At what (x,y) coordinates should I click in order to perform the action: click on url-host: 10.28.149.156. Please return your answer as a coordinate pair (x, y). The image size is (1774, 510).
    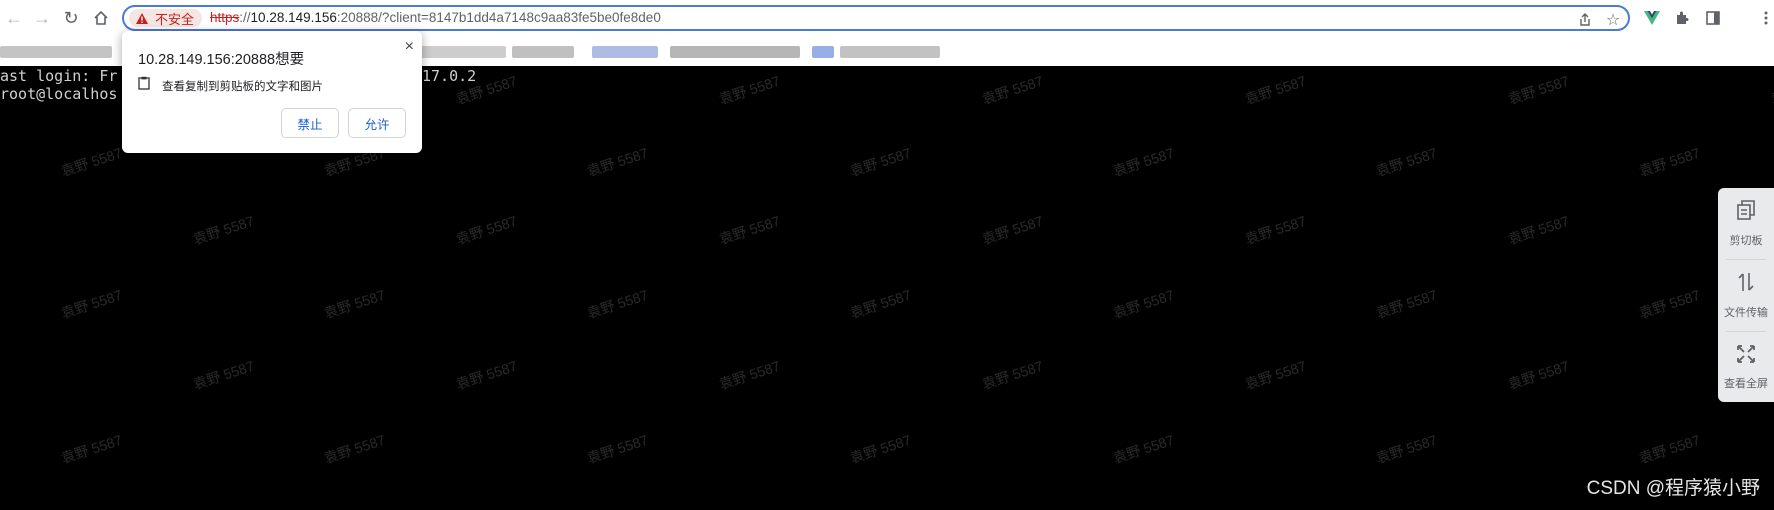
    Looking at the image, I should click on (293, 17).